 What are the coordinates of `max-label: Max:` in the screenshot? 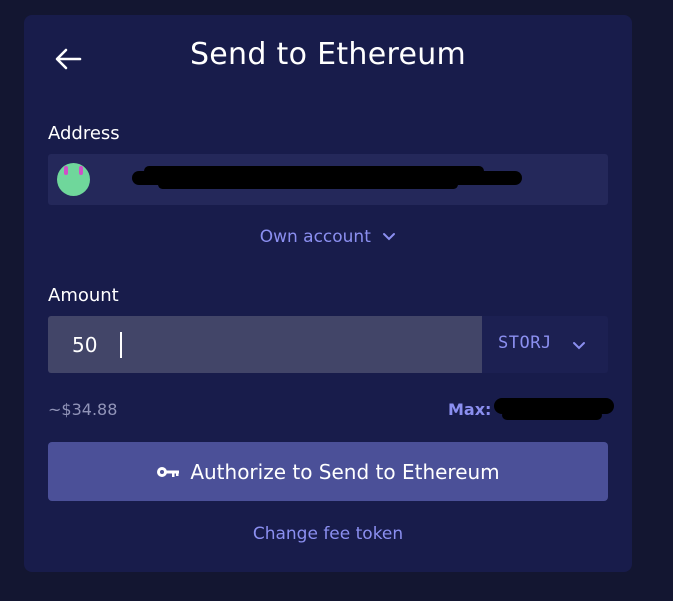 It's located at (470, 409).